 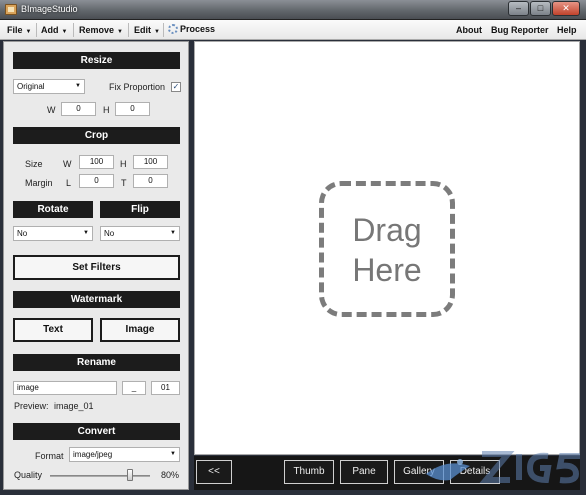 I want to click on menu-bug-reporter: Bug Reporter, so click(x=520, y=30).